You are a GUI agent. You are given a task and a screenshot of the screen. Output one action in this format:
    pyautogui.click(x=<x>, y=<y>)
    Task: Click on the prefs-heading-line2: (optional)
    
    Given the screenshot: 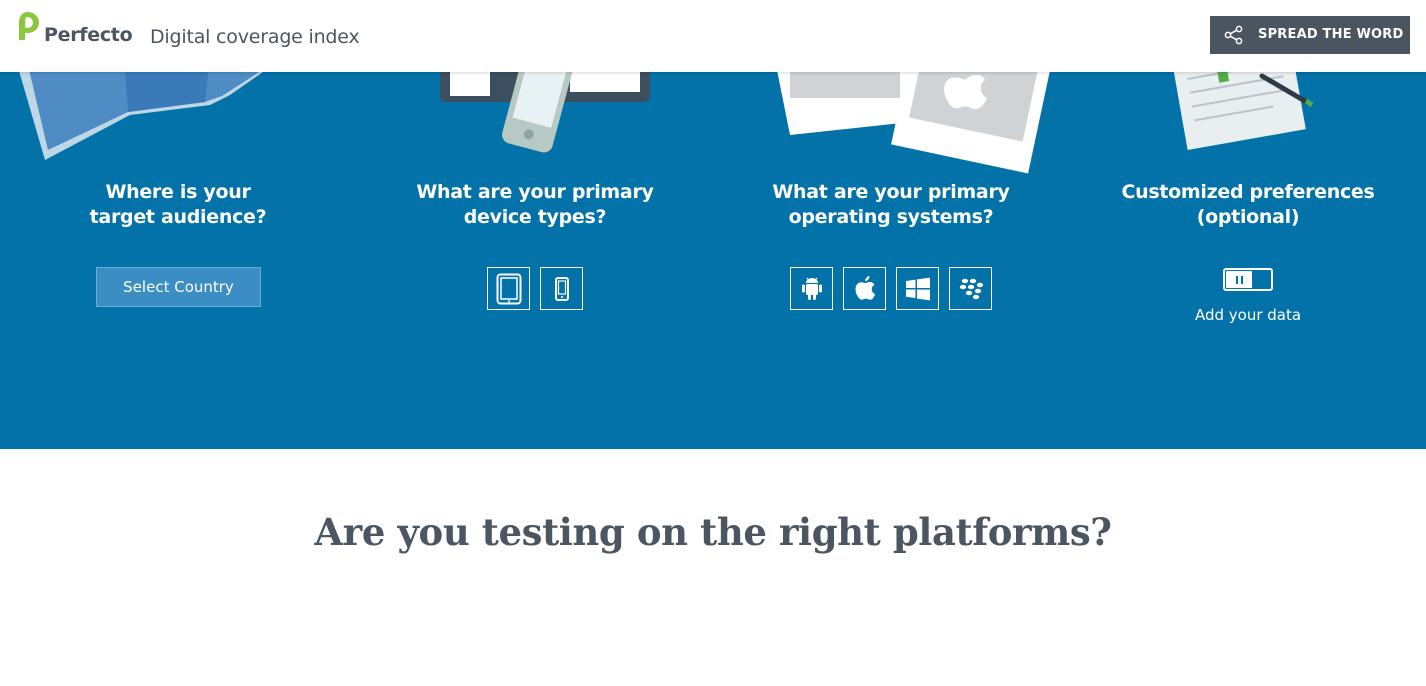 What is the action you would take?
    pyautogui.click(x=1248, y=217)
    